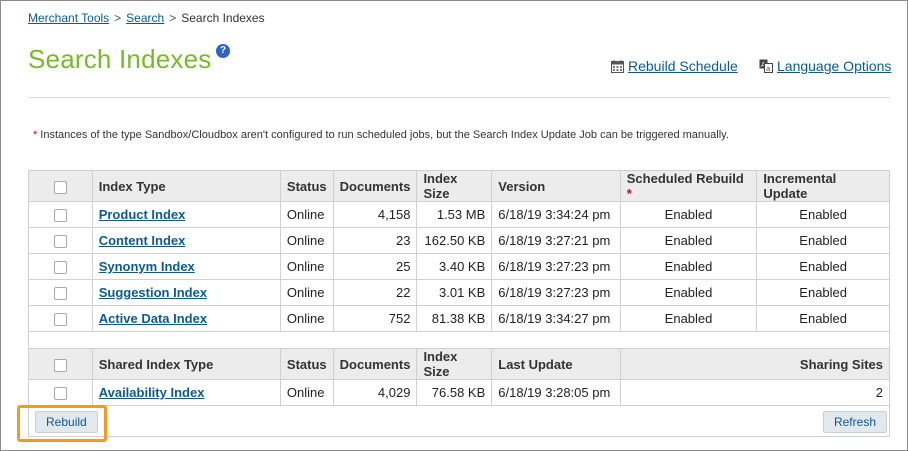 This screenshot has width=908, height=451. Describe the element at coordinates (375, 240) in the screenshot. I see `documents-cell: 23` at that location.